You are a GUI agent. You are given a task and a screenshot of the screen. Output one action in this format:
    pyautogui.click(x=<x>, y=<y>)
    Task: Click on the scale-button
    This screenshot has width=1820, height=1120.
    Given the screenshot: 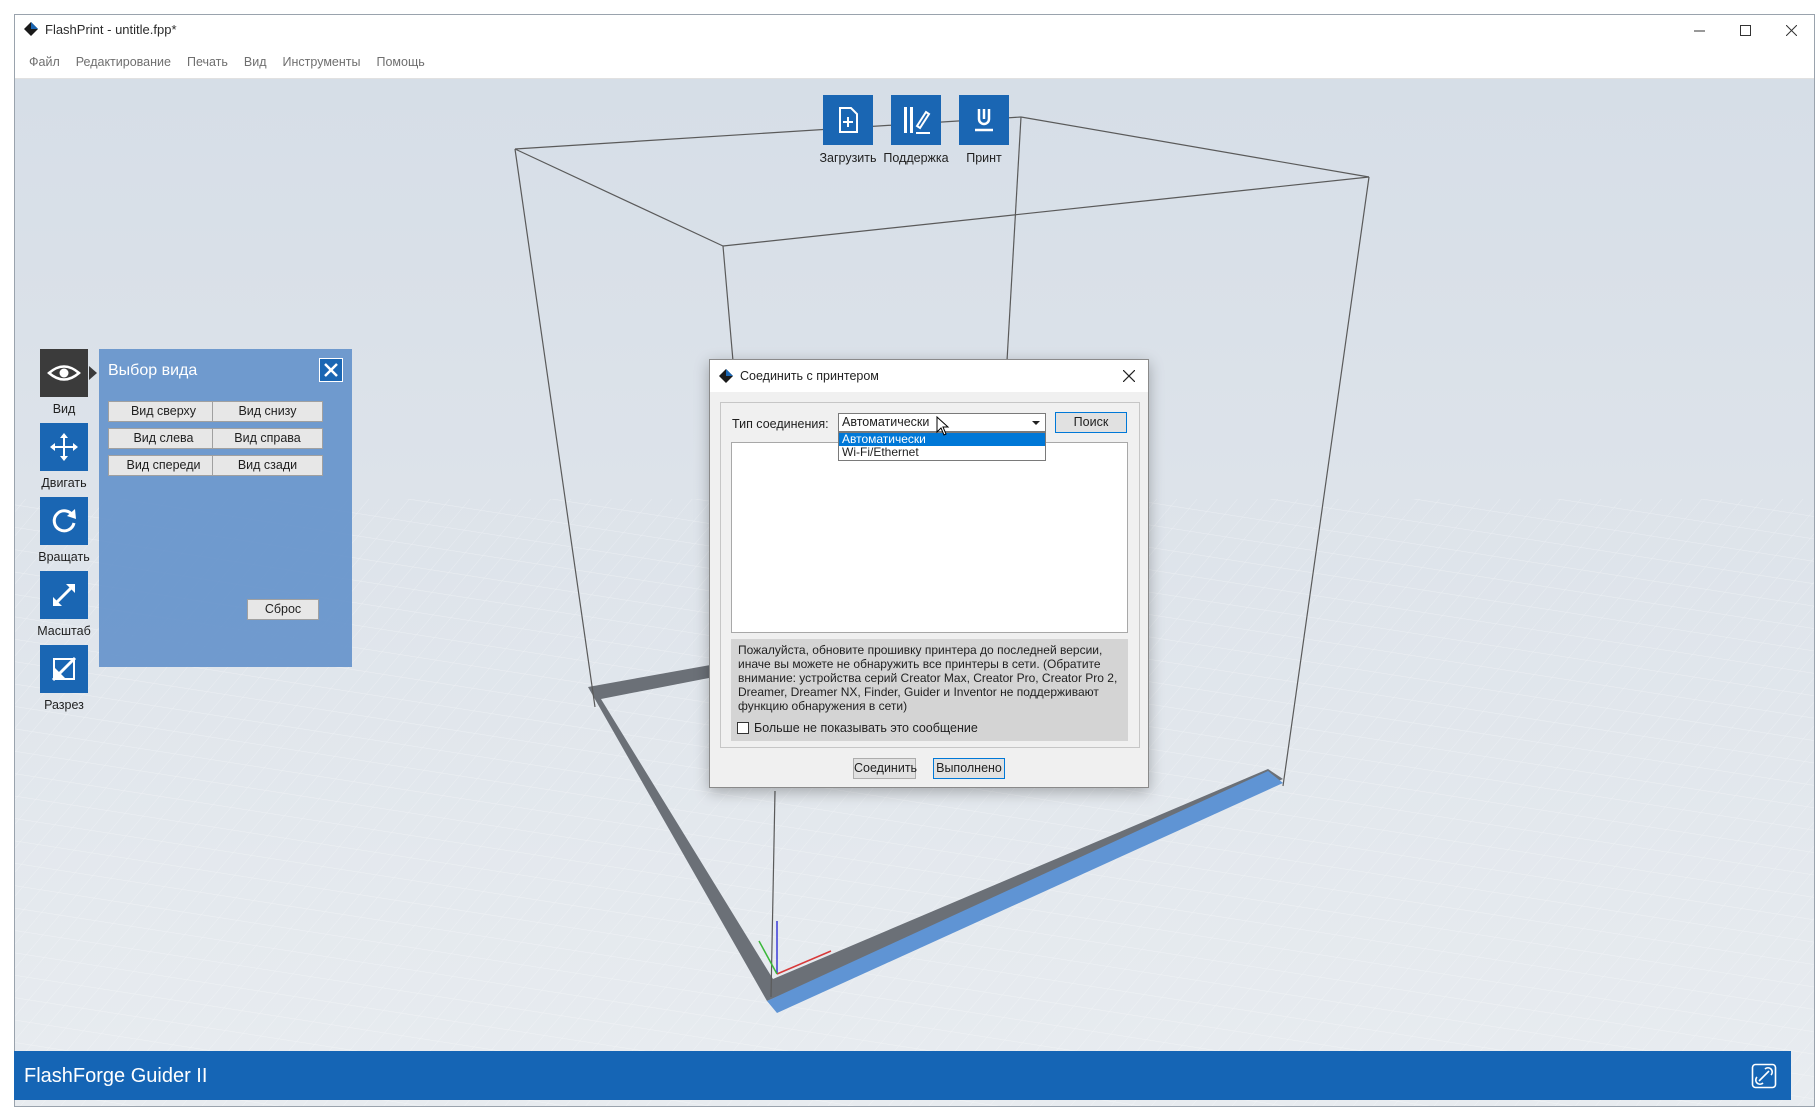 What is the action you would take?
    pyautogui.click(x=64, y=595)
    